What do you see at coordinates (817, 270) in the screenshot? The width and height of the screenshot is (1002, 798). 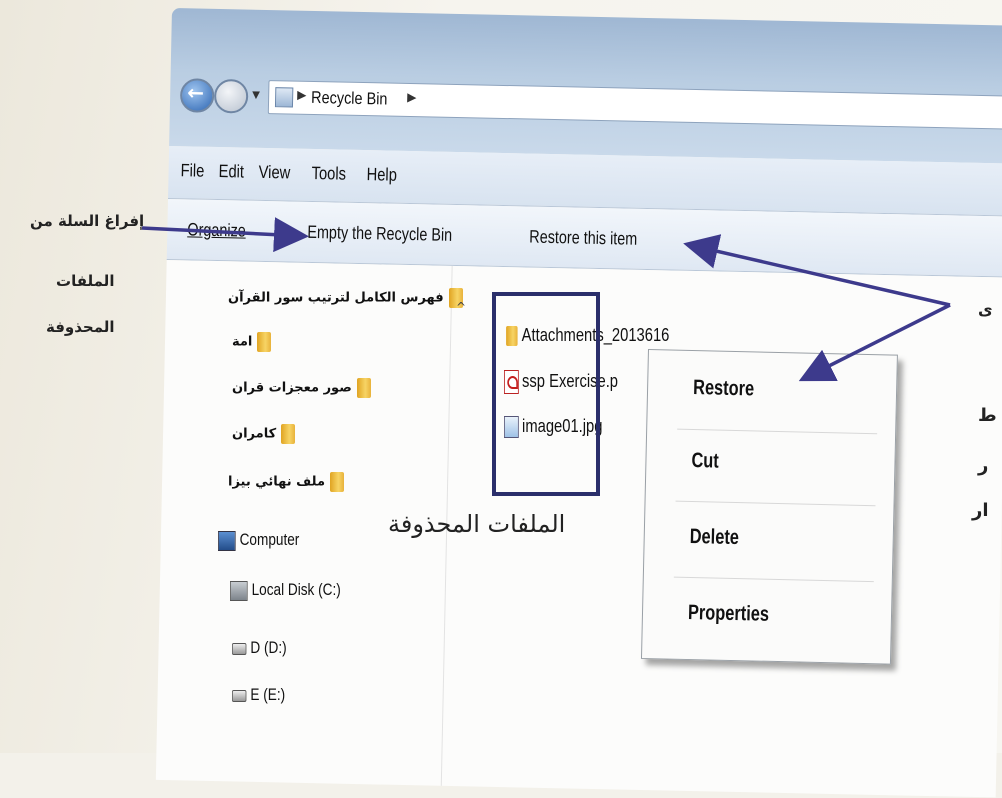 I see `arrow-to-restore-item` at bounding box center [817, 270].